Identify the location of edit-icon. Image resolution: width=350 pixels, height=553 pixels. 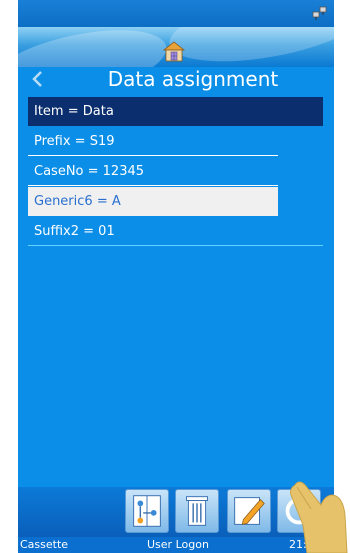
(249, 511).